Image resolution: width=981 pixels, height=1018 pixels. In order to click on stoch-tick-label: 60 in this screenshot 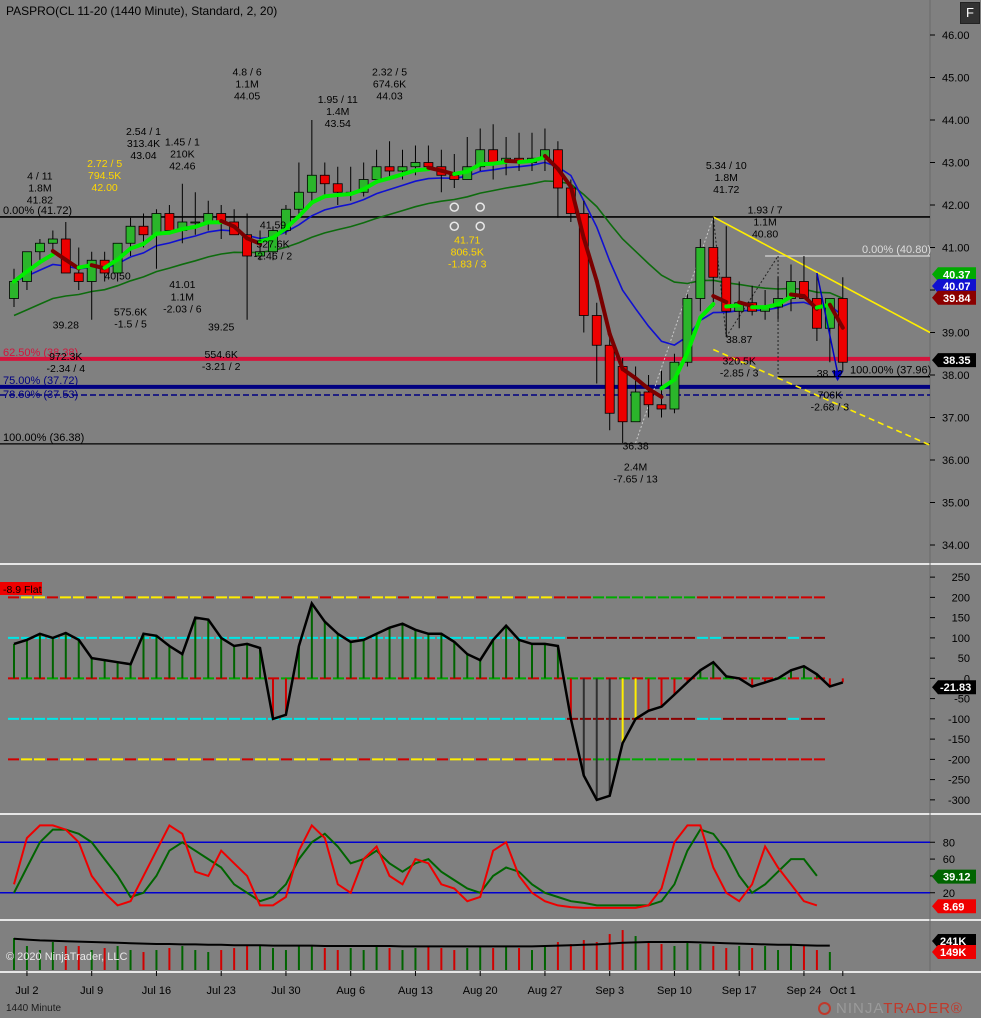, I will do `click(949, 860)`.